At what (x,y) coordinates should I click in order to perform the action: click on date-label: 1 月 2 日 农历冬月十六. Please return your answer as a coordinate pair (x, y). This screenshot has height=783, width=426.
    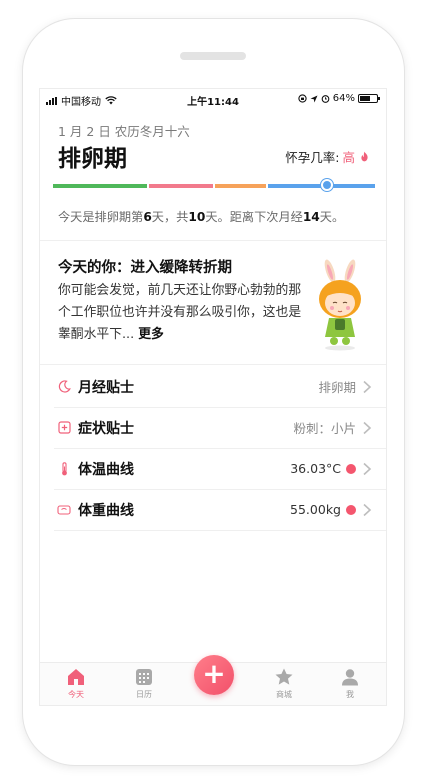
    Looking at the image, I should click on (124, 131).